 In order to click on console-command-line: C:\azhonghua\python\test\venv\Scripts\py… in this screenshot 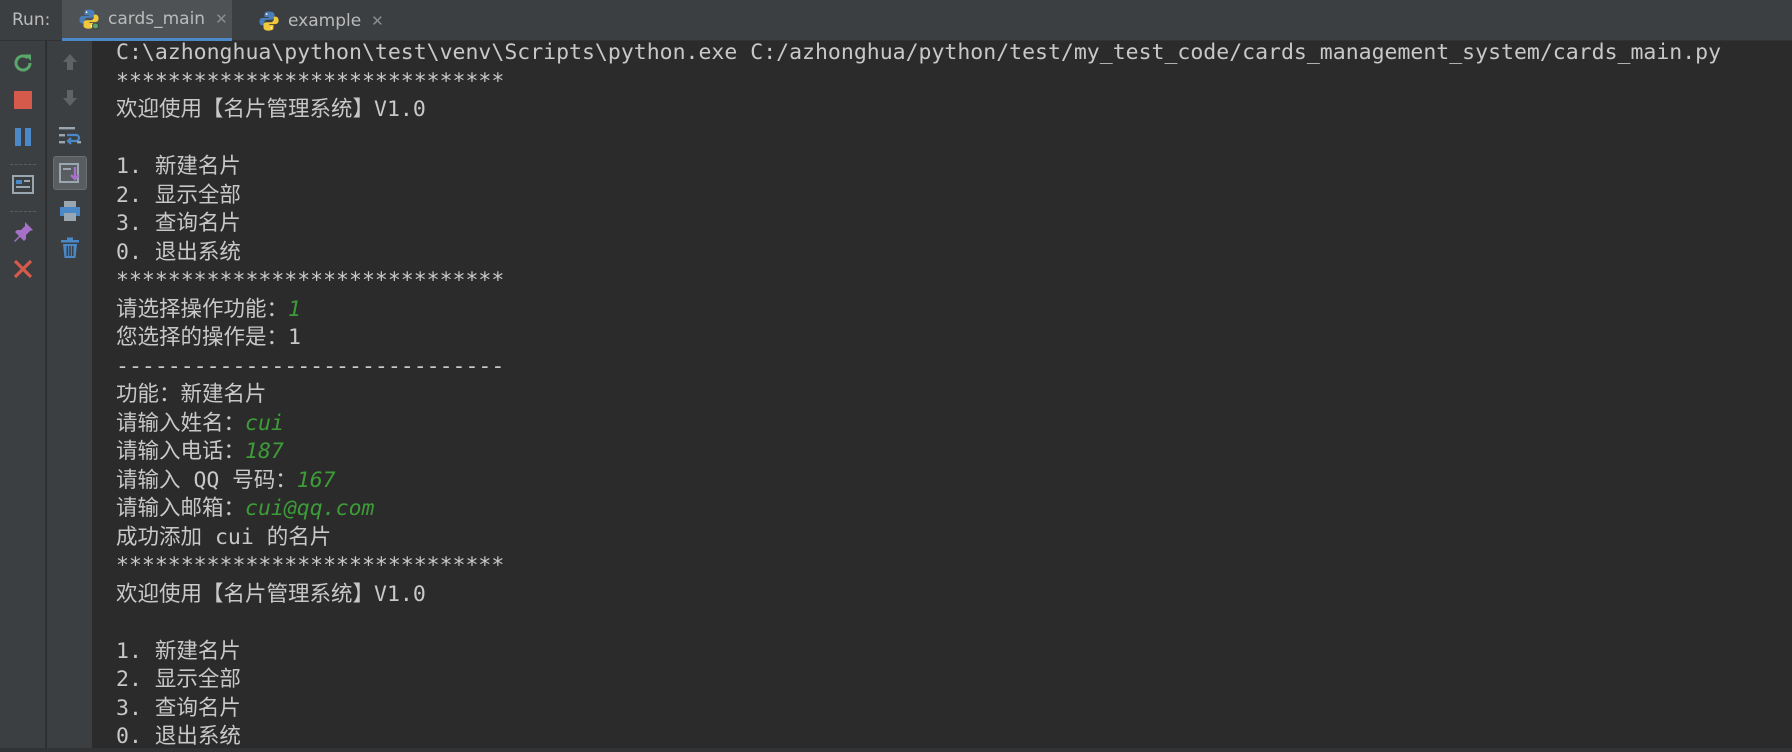, I will do `click(919, 52)`.